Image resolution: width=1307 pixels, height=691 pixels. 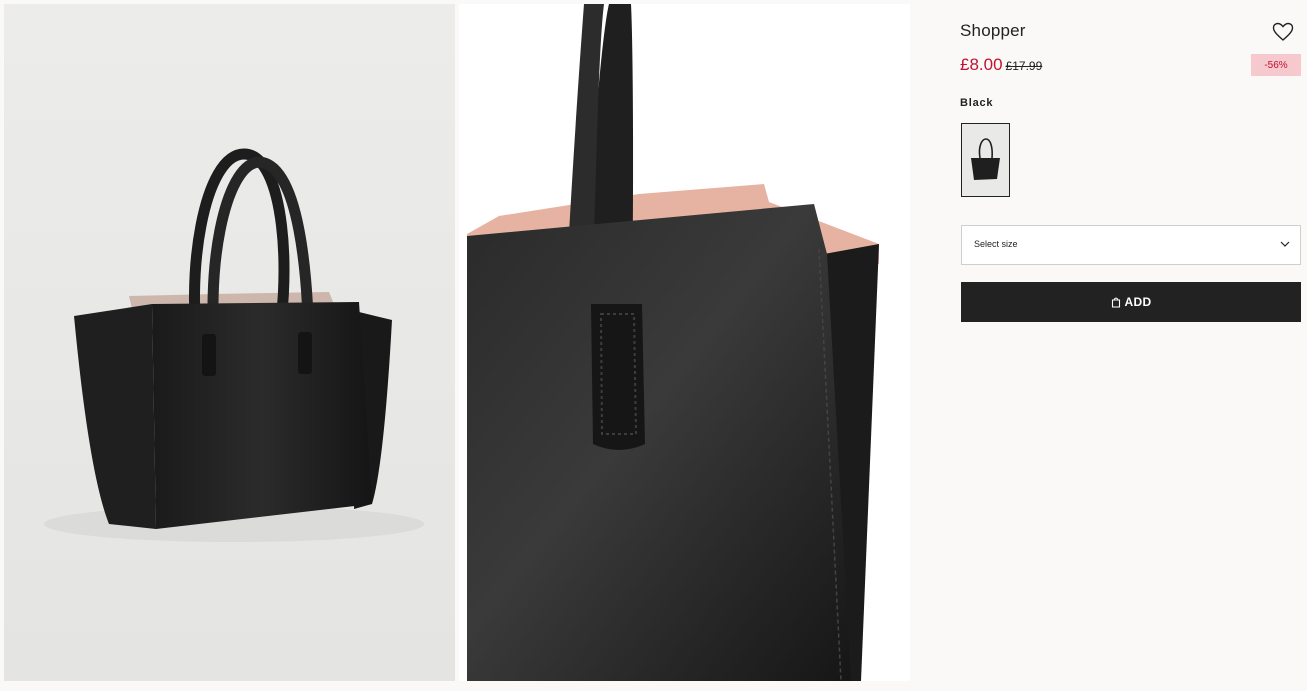 I want to click on swatch-thumbnail, so click(x=985, y=160).